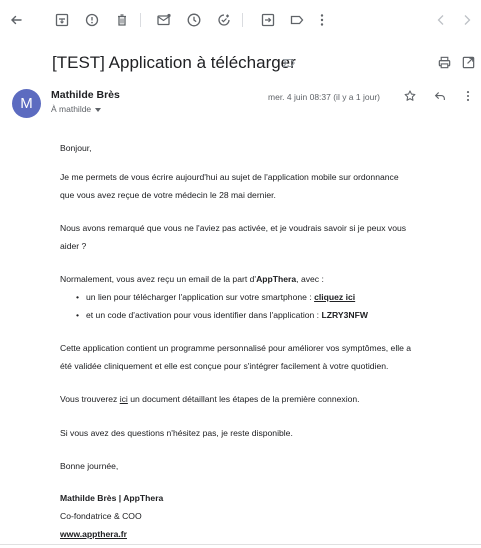  What do you see at coordinates (467, 20) in the screenshot?
I see `older-icon` at bounding box center [467, 20].